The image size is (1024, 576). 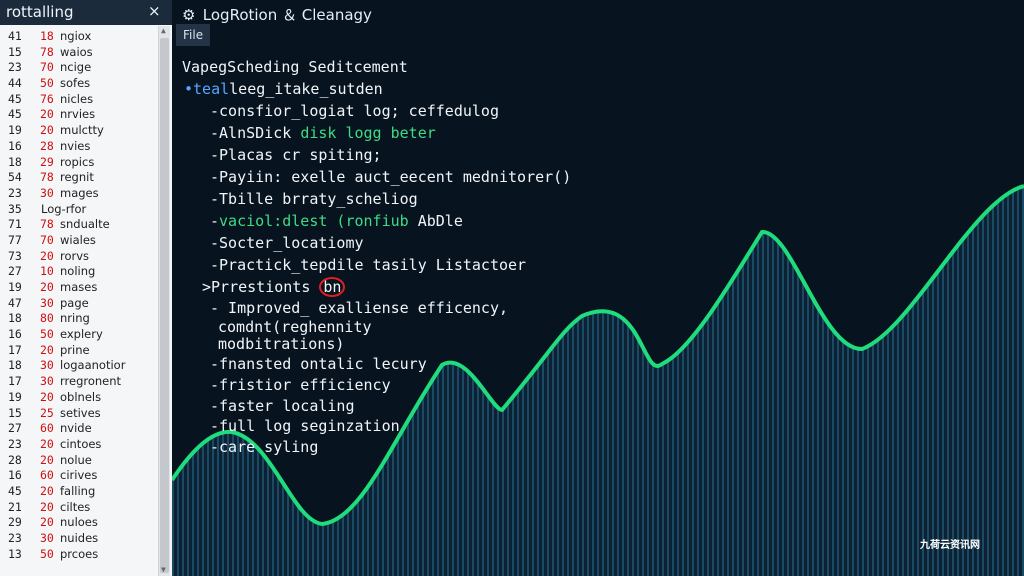 What do you see at coordinates (76, 51) in the screenshot?
I see `row-label: waios` at bounding box center [76, 51].